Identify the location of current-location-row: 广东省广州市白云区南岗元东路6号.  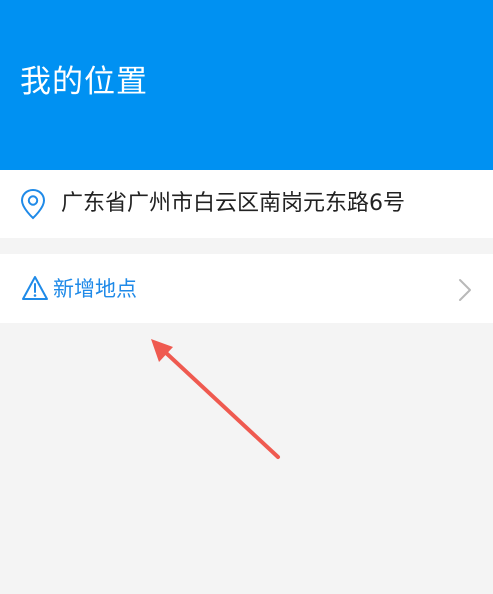
(246, 204).